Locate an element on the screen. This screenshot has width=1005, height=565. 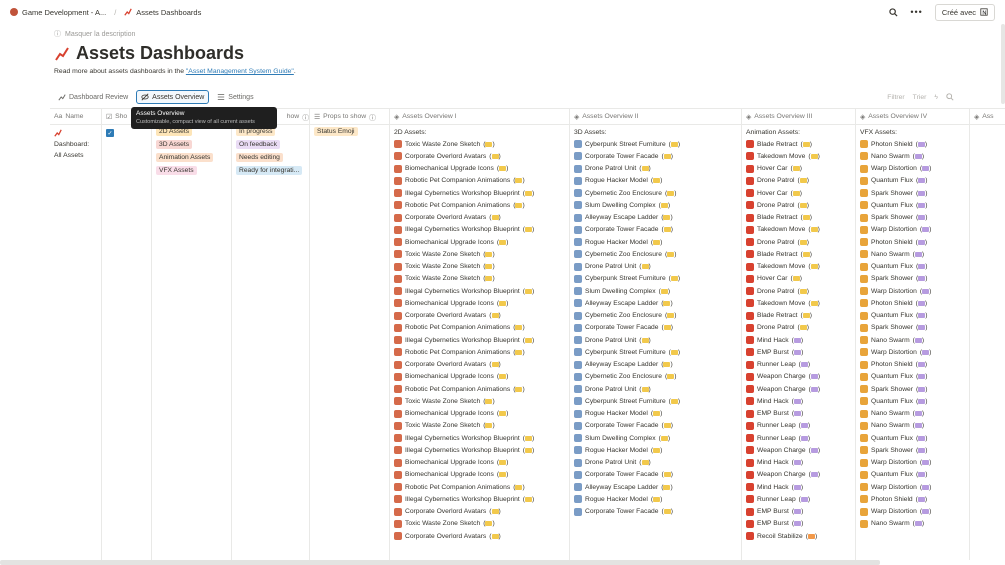
column-header-ov3: ◈ Assets Overview III is located at coordinates (799, 117).